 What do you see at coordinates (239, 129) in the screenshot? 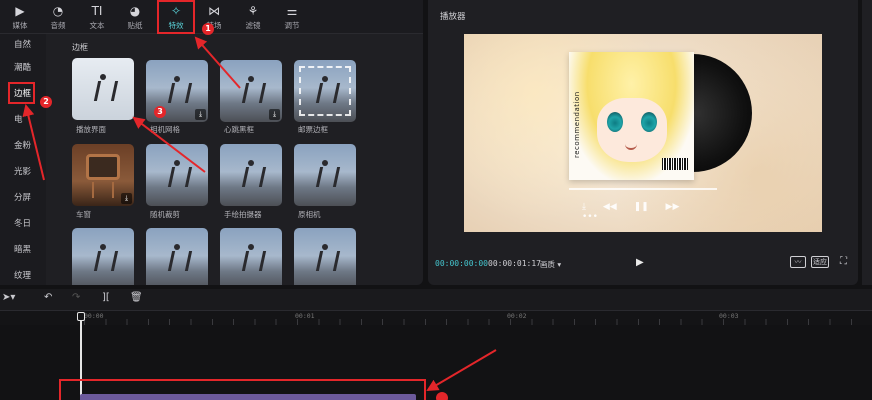
I see `effect-tile-label: 心跳黑框` at bounding box center [239, 129].